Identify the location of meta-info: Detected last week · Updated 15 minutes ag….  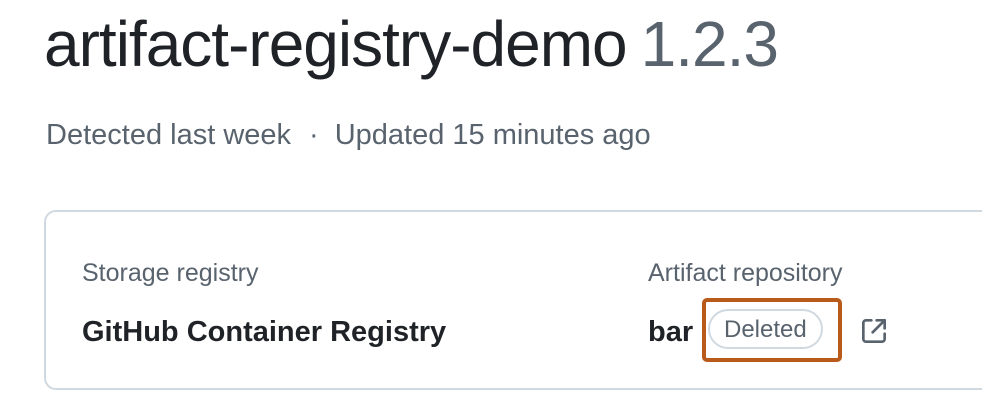
(348, 135).